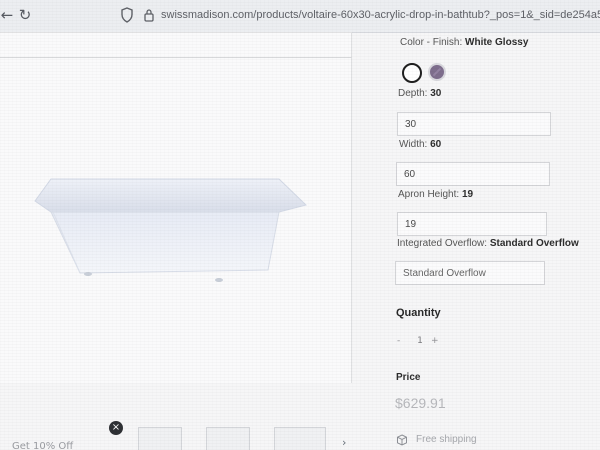 This screenshot has width=600, height=450. Describe the element at coordinates (436, 194) in the screenshot. I see `apron-height-label: Apron Height: 19` at that location.